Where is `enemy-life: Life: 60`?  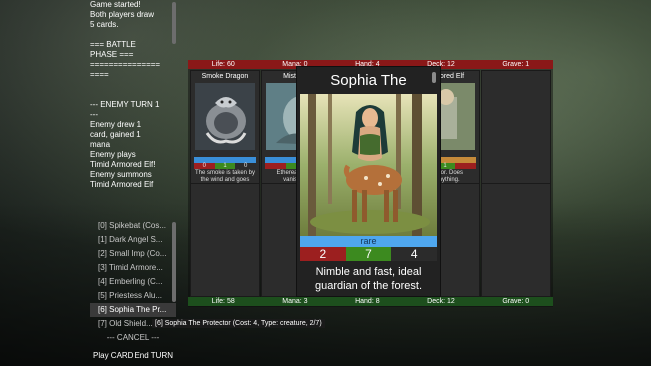
enemy-life: Life: 60 is located at coordinates (223, 64).